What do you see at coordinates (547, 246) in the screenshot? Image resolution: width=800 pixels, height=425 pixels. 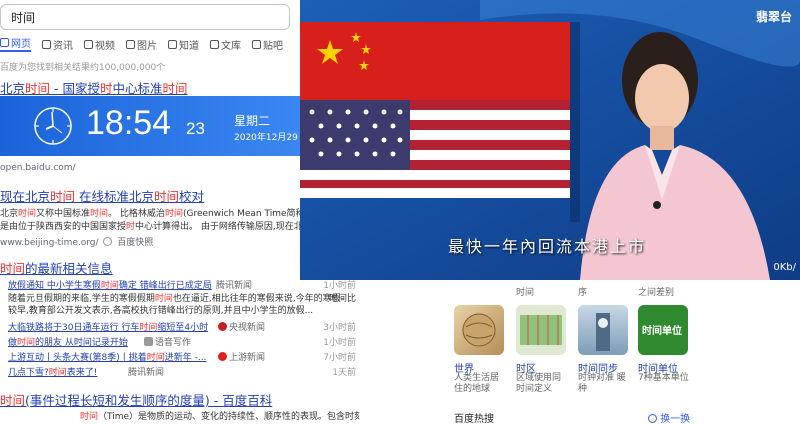 I see `tv-subtitle: 最快一年內回流本港上市` at bounding box center [547, 246].